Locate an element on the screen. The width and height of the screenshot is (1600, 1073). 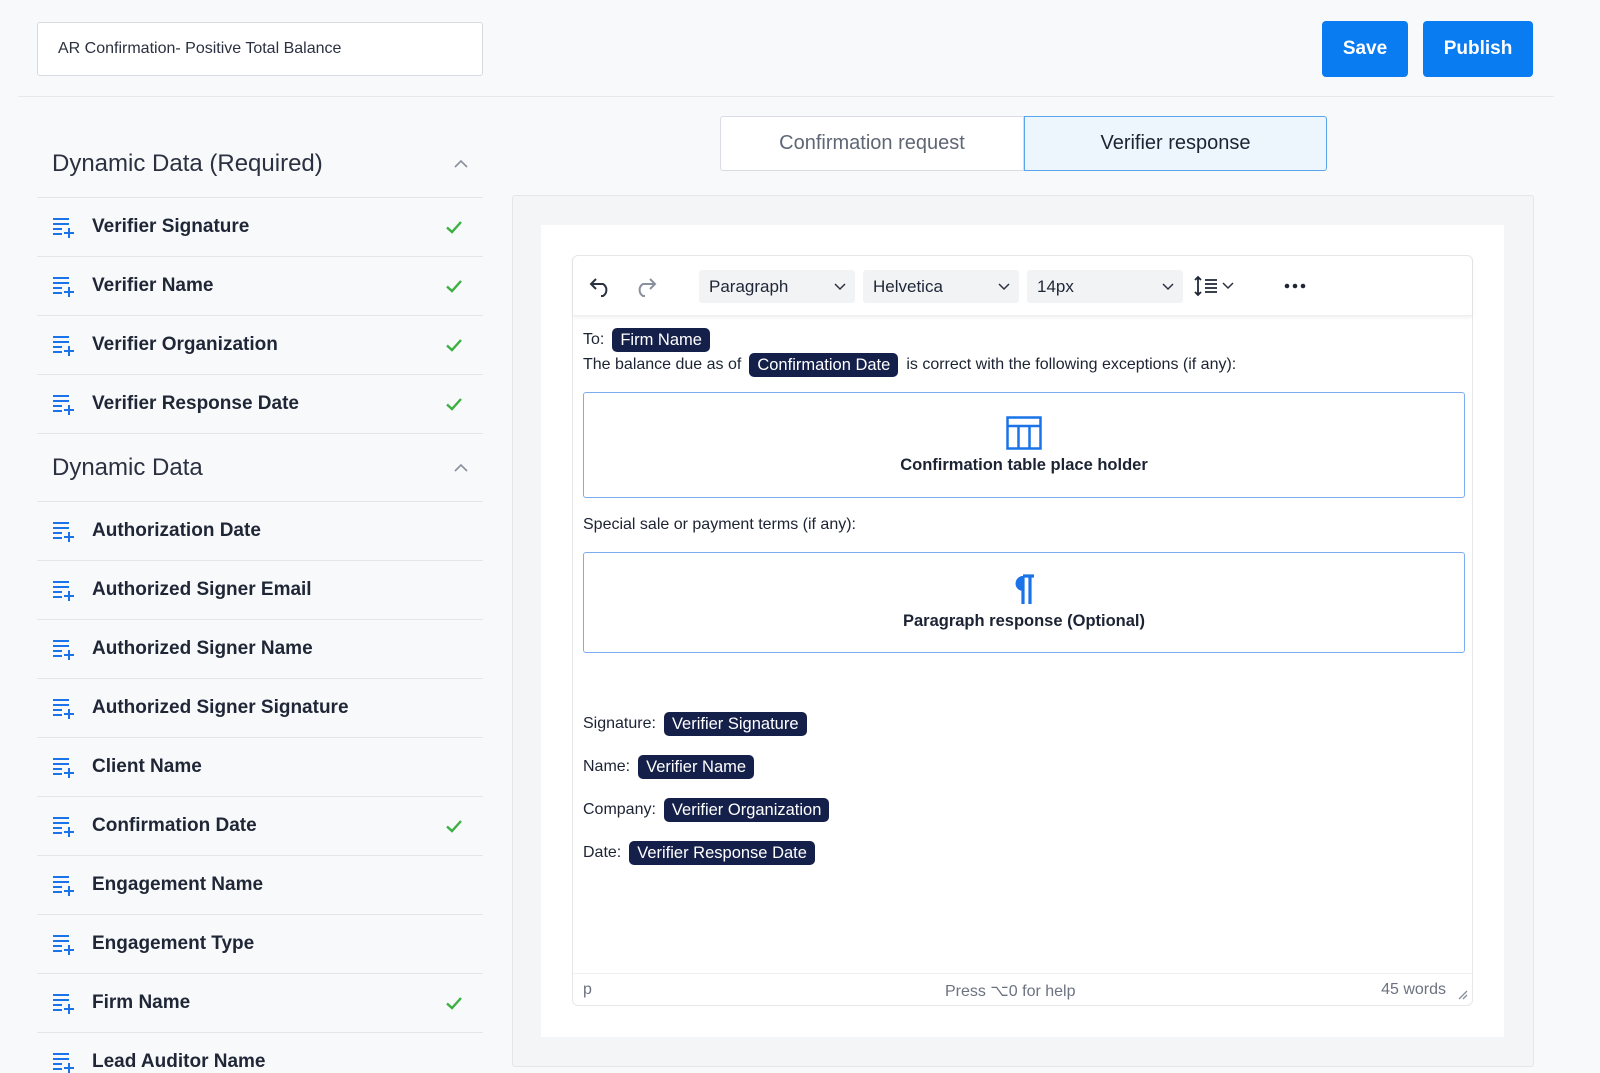
font-size-select: 14px is located at coordinates (1105, 286).